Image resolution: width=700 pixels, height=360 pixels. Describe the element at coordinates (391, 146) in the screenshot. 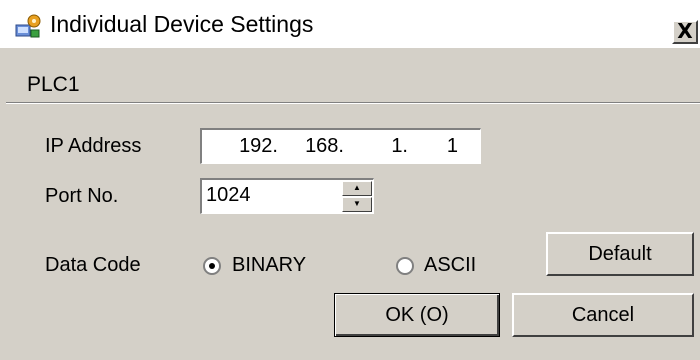

I see `ip-octet-3: 1.` at that location.